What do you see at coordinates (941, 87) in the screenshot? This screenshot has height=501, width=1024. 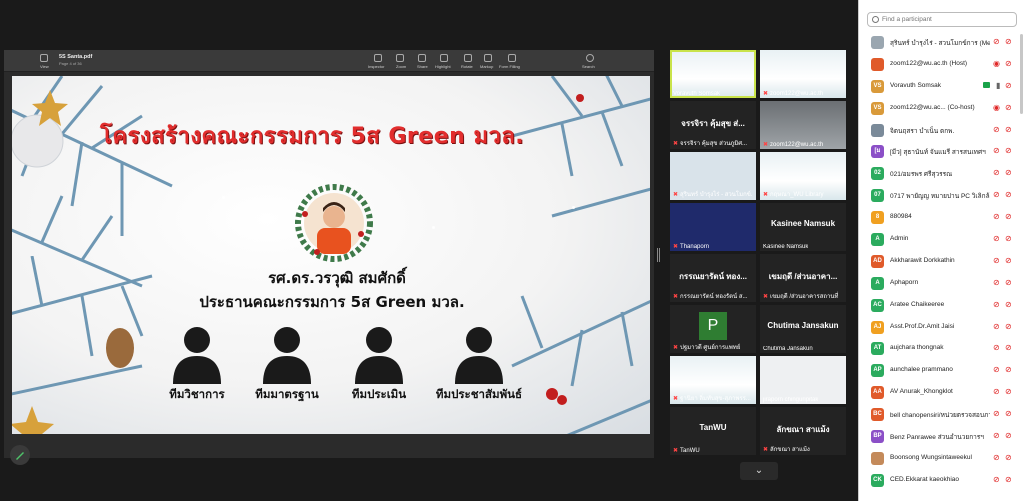 I see `participant-row: VS Voravuth Somsak ▮ ⊘` at bounding box center [941, 87].